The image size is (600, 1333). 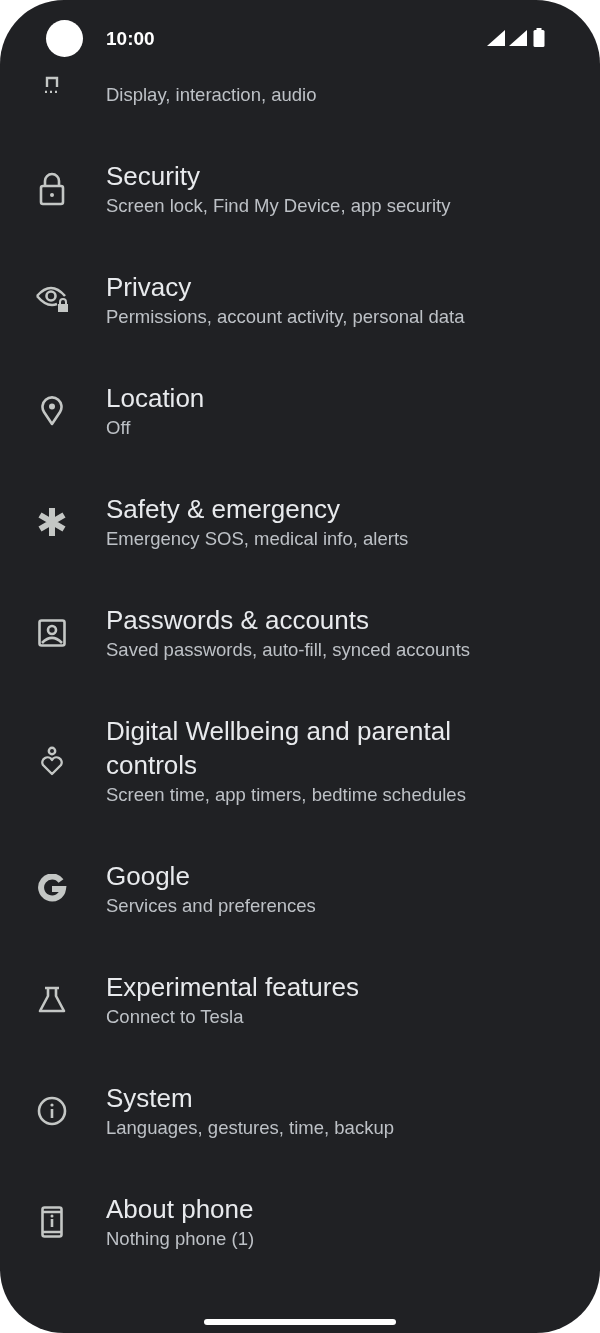 I want to click on settings-item: Experimental features Connect to Tesla, so click(x=300, y=999).